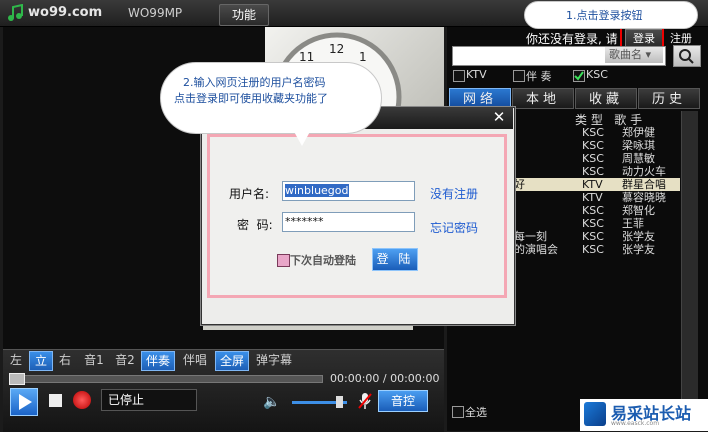 This screenshot has width=708, height=432. Describe the element at coordinates (271, 402) in the screenshot. I see `speaker-icon: 🔈` at that location.